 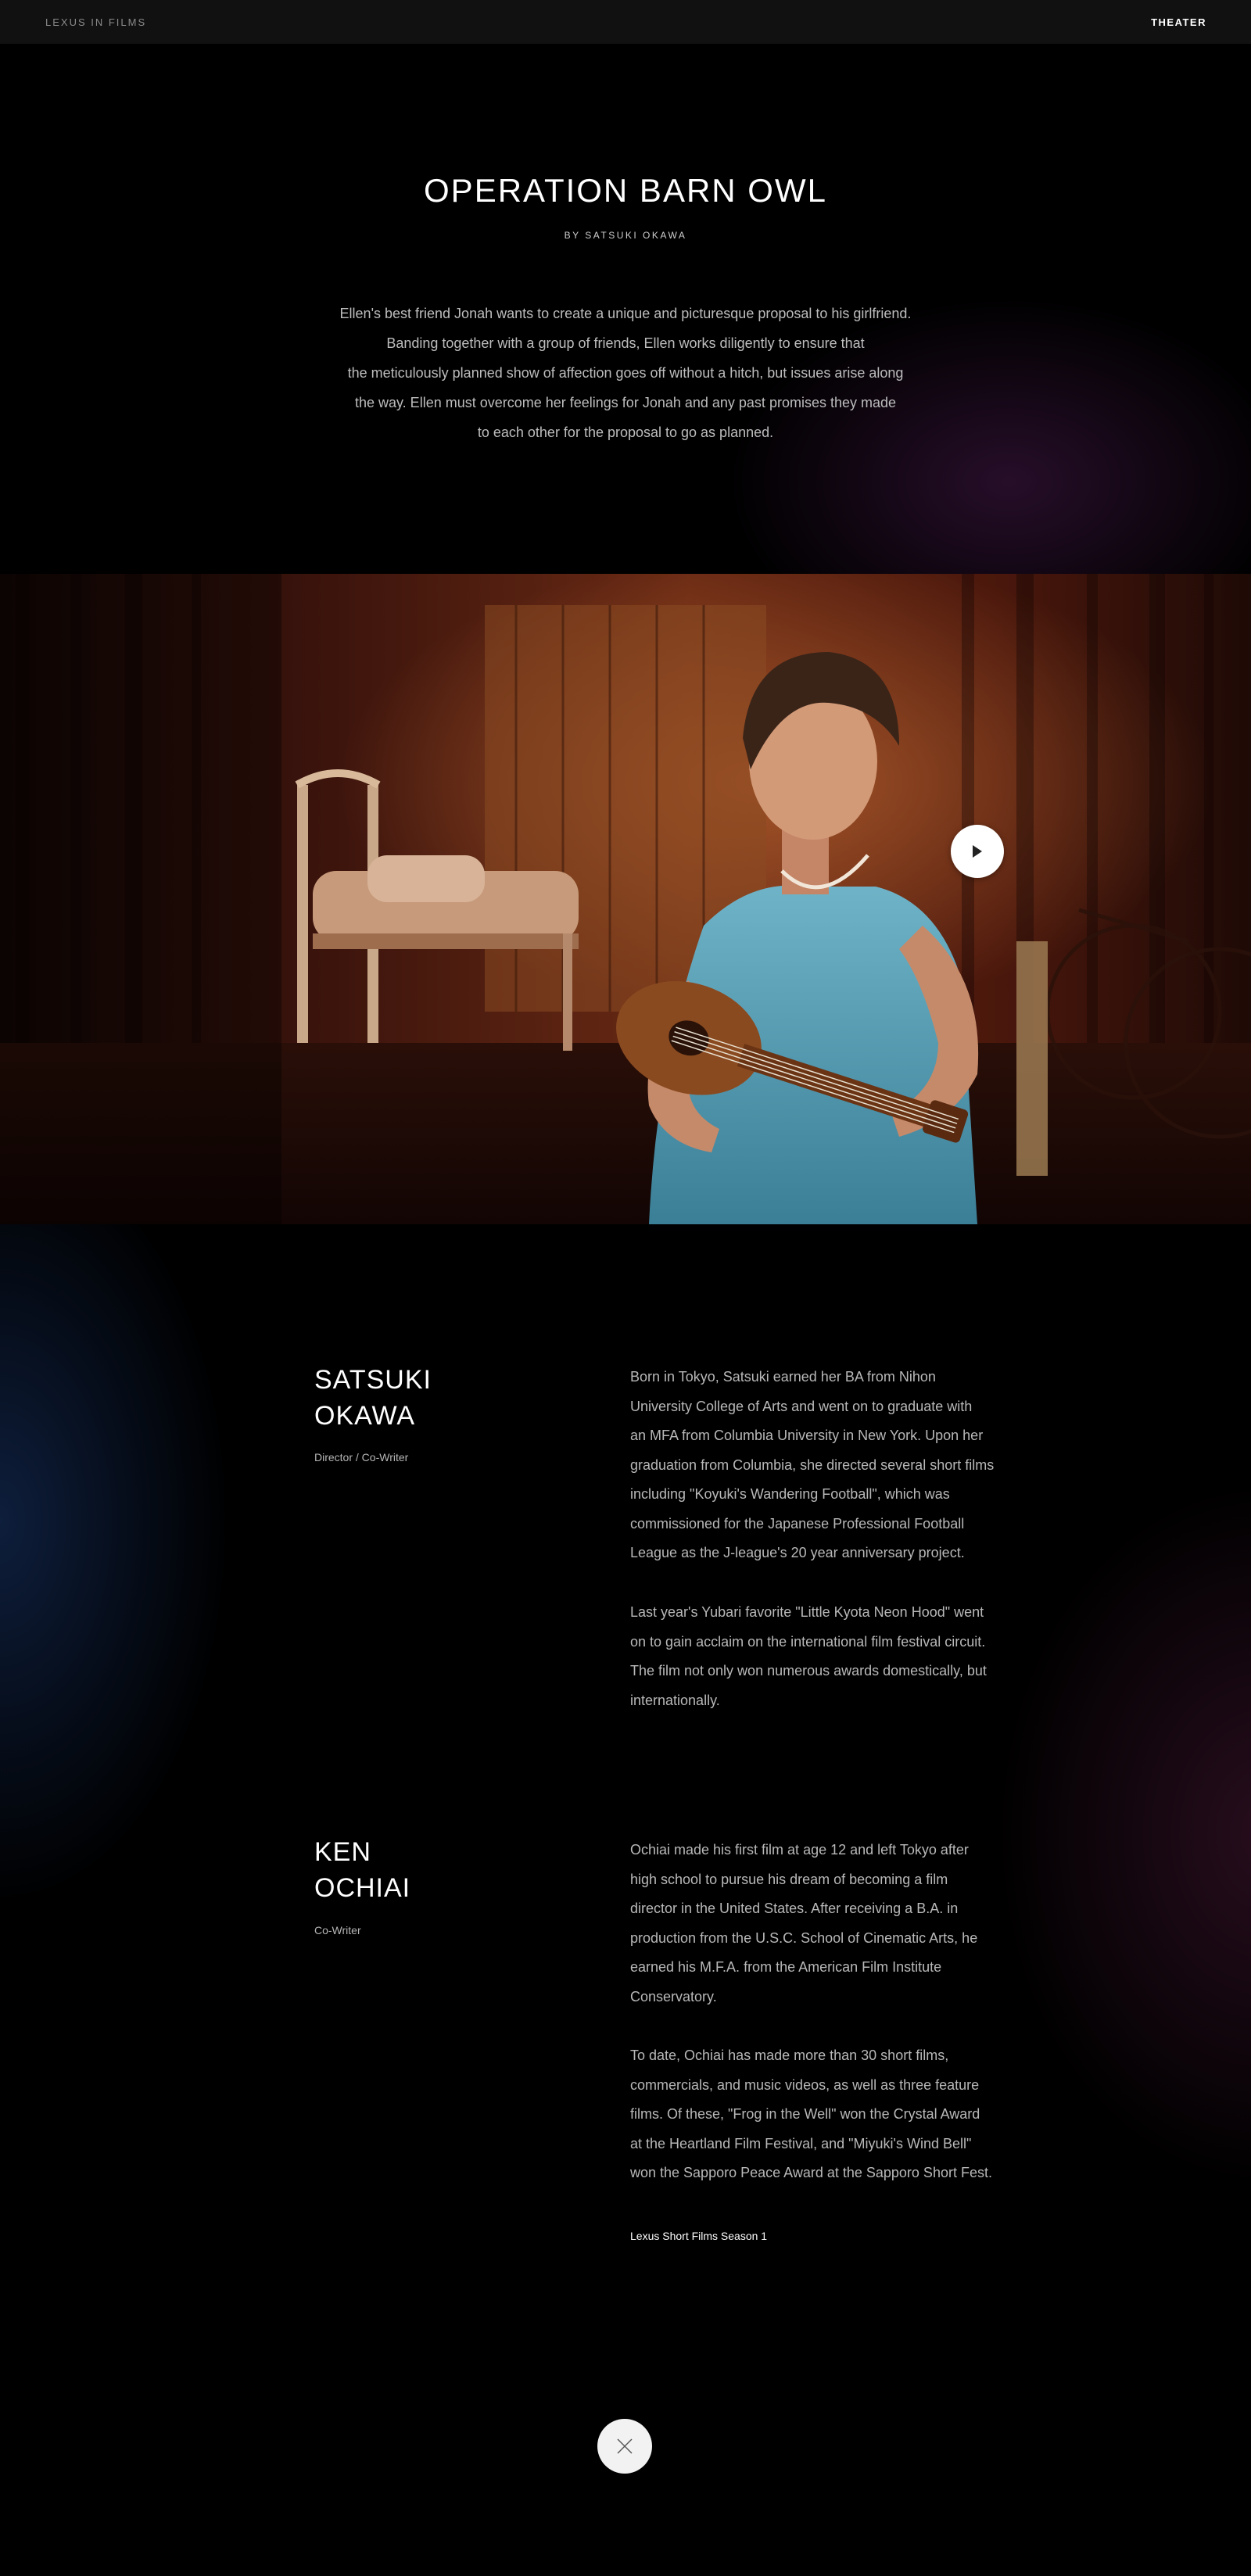 What do you see at coordinates (416, 1398) in the screenshot?
I see `bio-name-satsuki-okawa: SATSUKI OKAWA` at bounding box center [416, 1398].